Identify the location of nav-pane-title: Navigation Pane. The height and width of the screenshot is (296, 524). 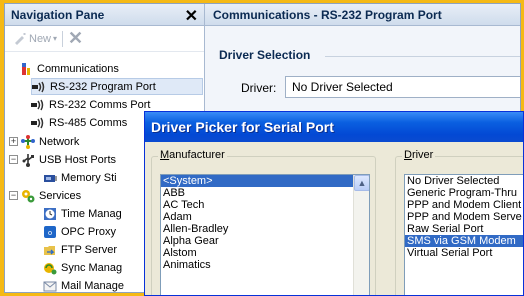
(58, 14).